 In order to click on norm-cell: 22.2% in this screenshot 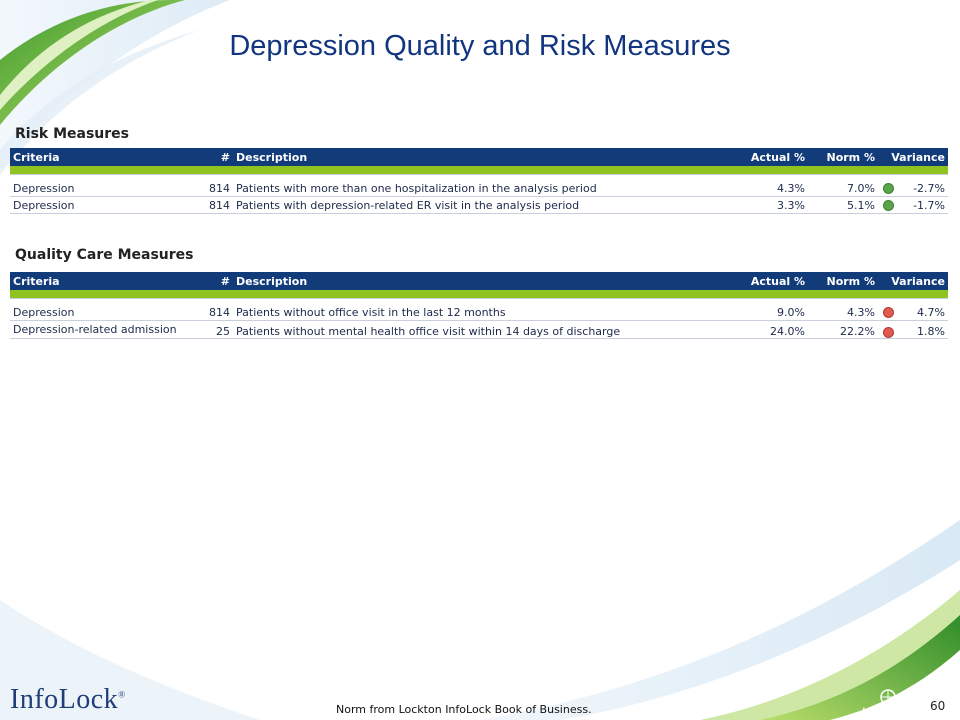, I will do `click(843, 329)`.